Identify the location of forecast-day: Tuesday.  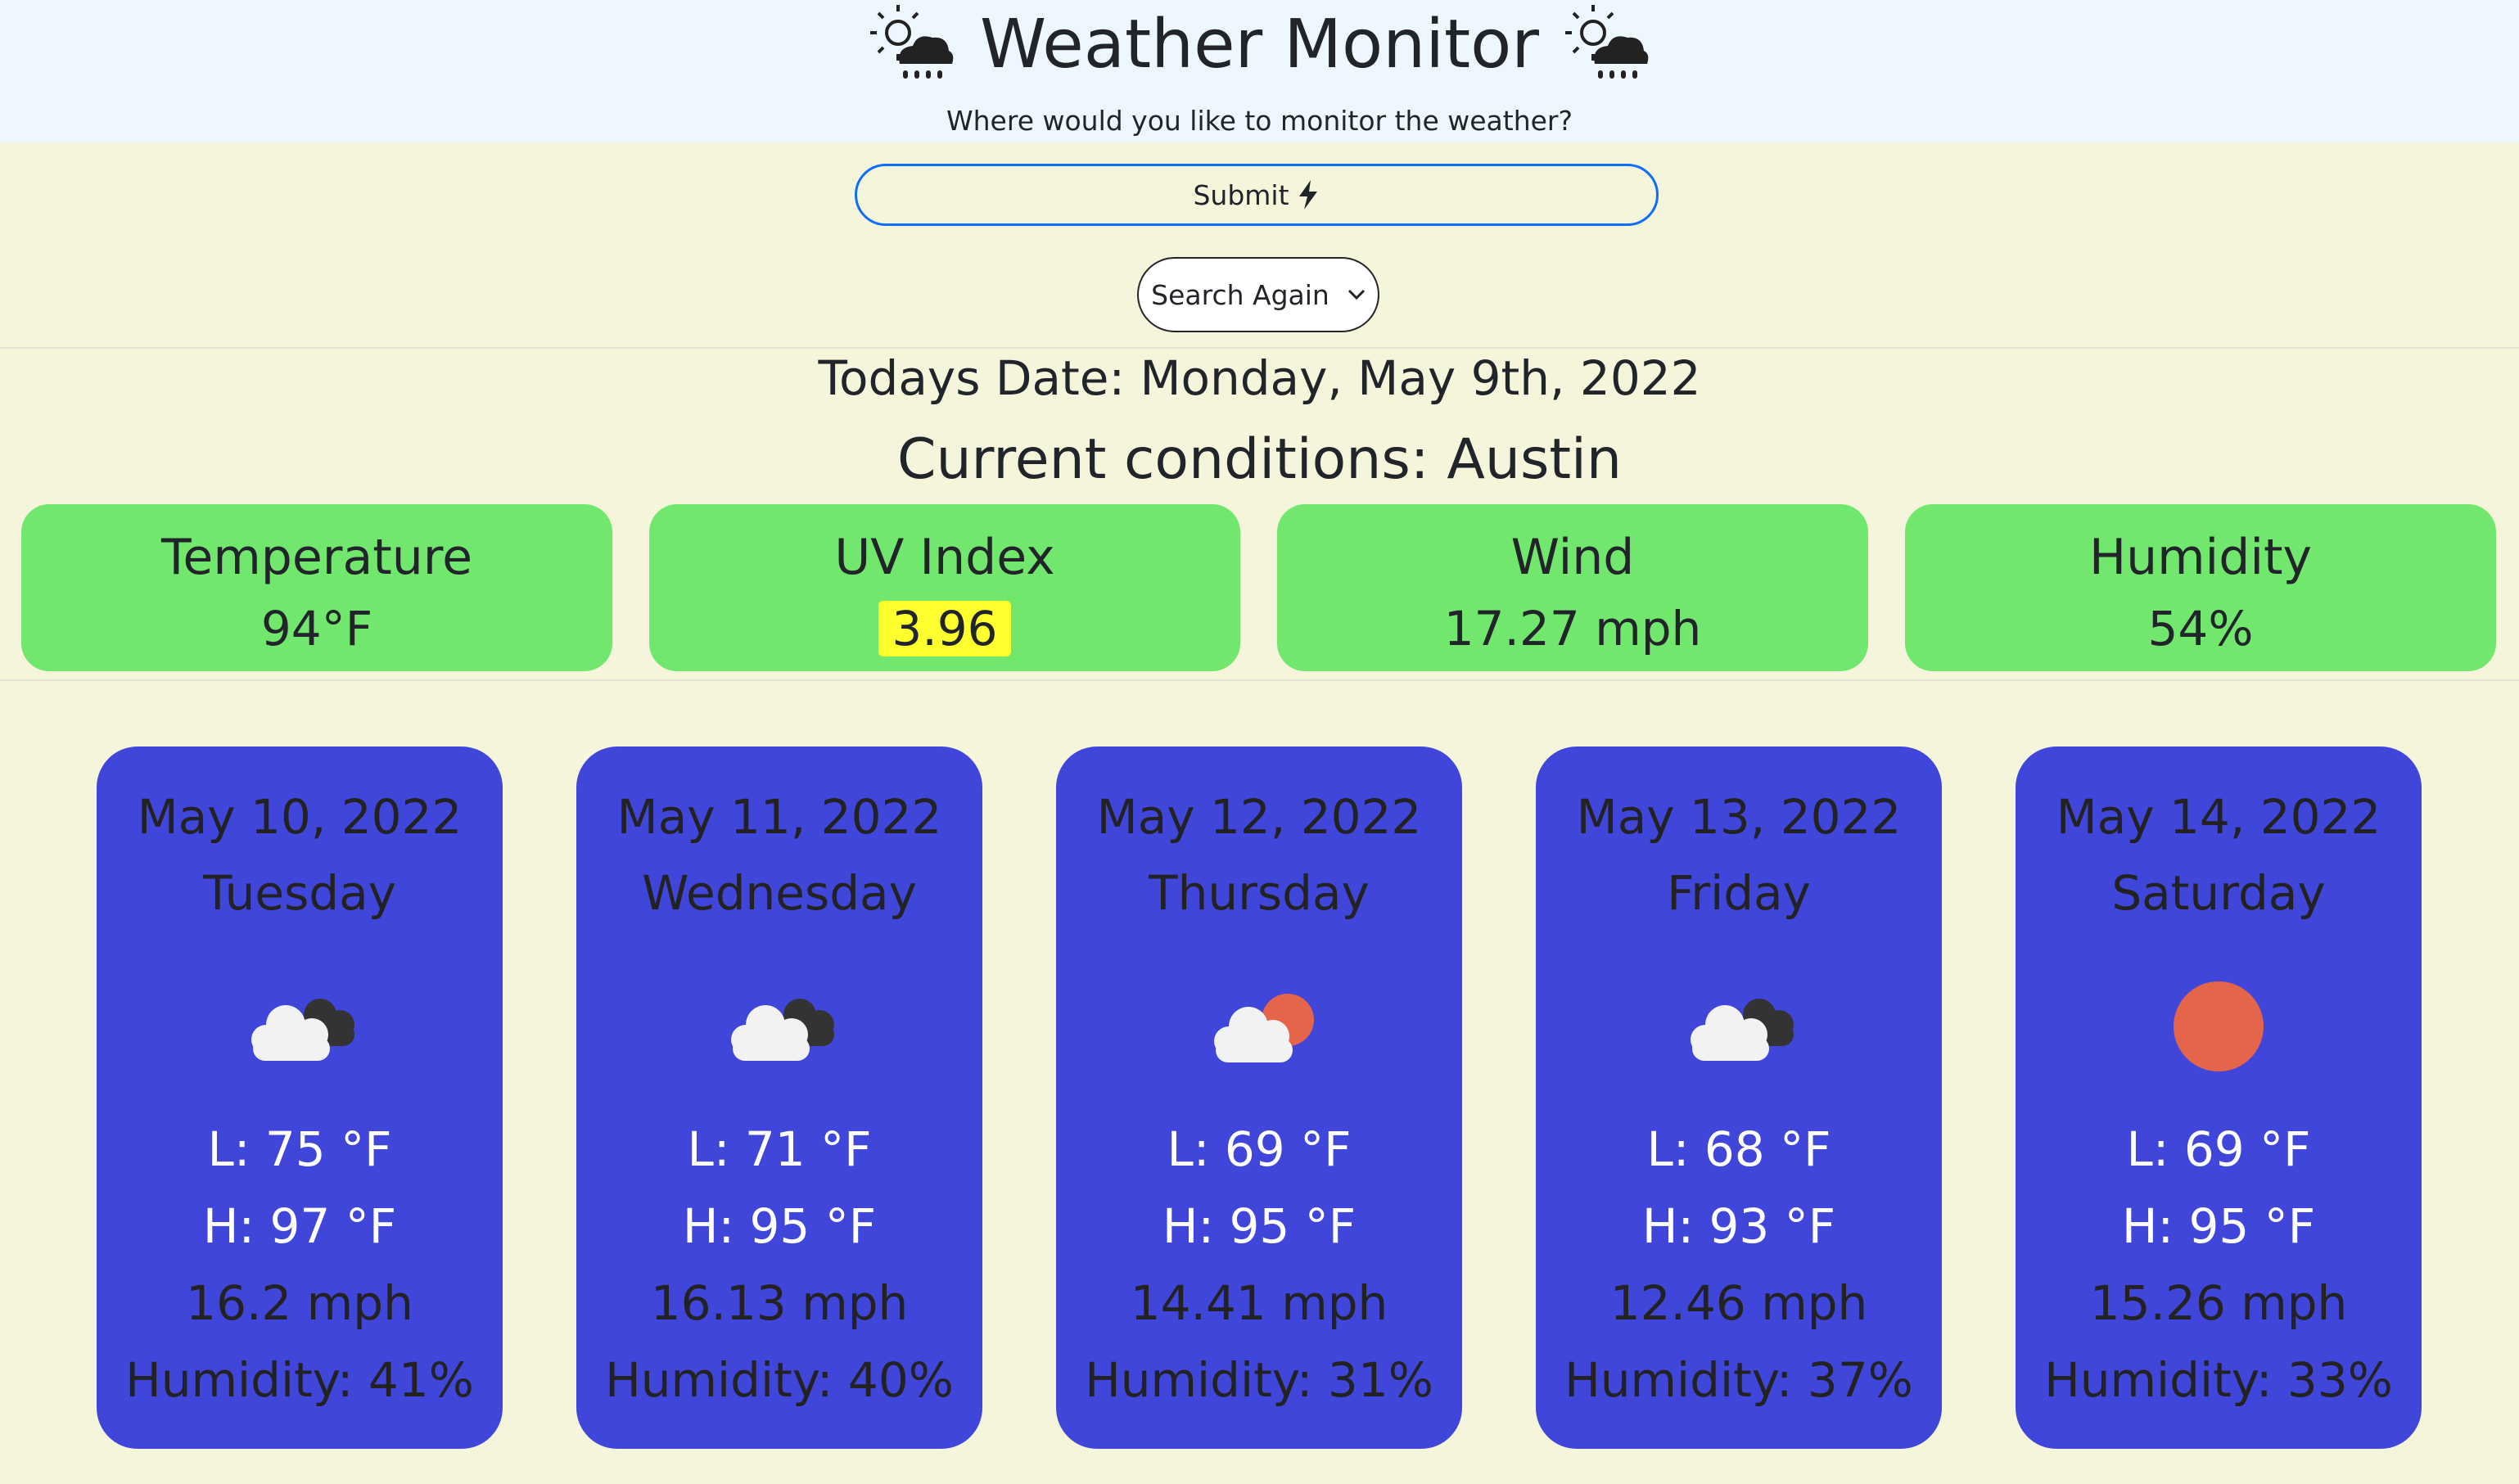
(299, 893).